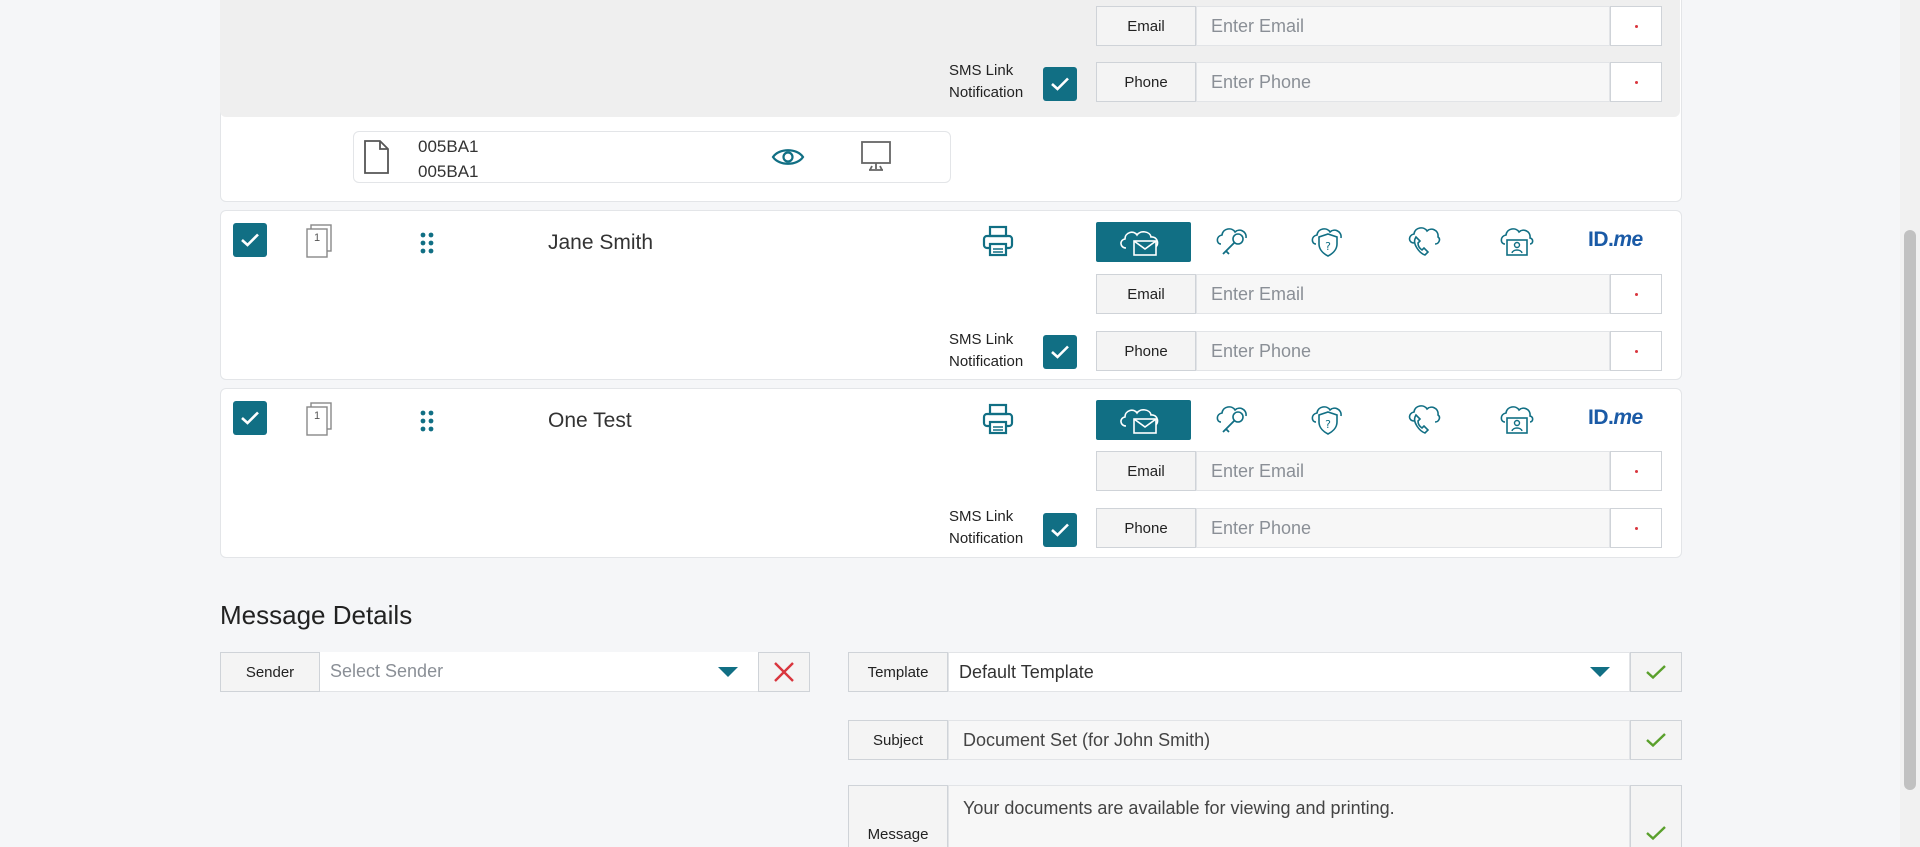 The image size is (1920, 847). Describe the element at coordinates (590, 420) in the screenshot. I see `recipient-name: One Test` at that location.